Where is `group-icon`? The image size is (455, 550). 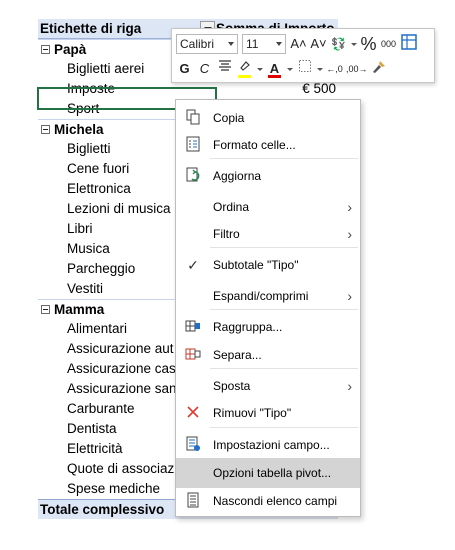
group-icon is located at coordinates (193, 327).